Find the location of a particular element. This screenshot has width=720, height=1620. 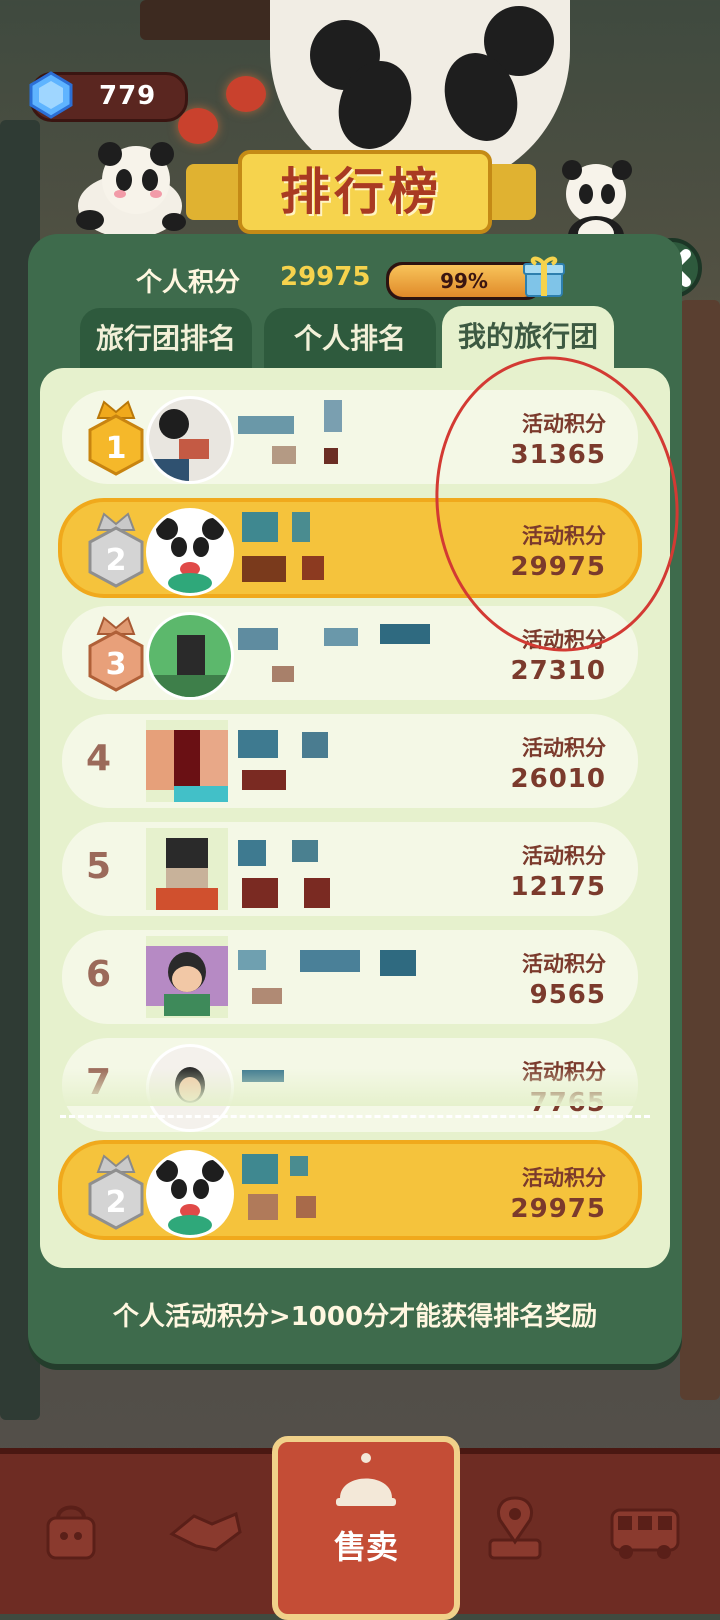

sell-nav-label: 售卖 is located at coordinates (365, 1547).